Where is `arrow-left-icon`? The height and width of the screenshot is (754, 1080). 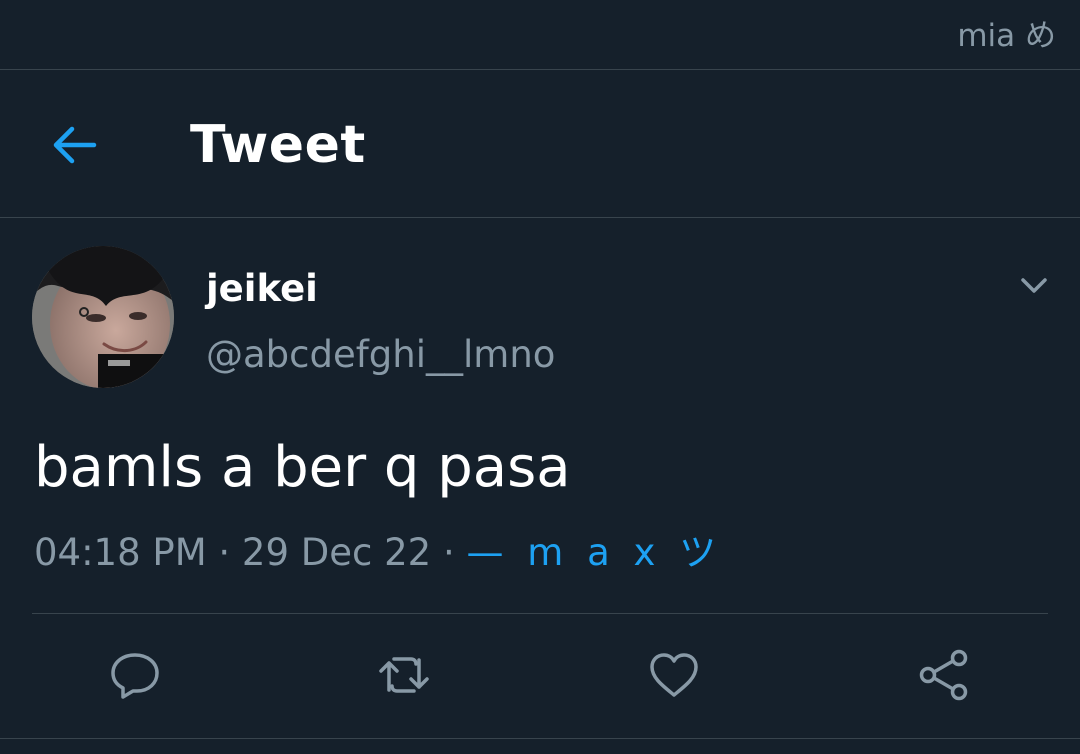
arrow-left-icon is located at coordinates (75, 145).